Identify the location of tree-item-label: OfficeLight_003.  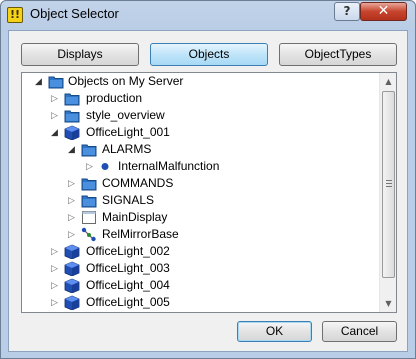
(128, 268).